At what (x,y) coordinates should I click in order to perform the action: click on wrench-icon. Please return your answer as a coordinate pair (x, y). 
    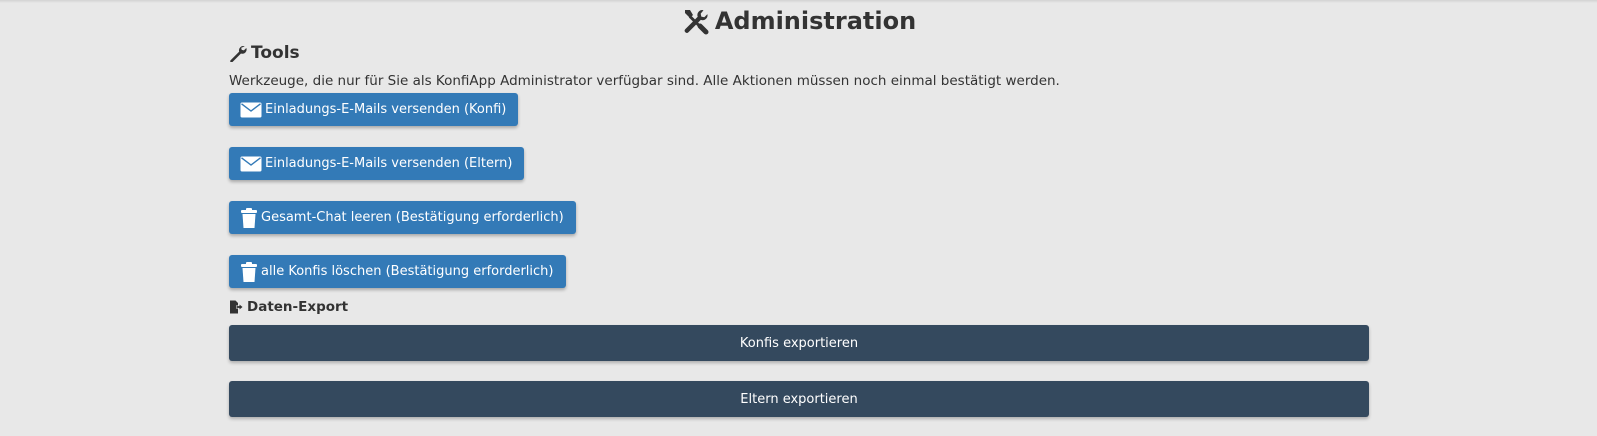
    Looking at the image, I should click on (238, 53).